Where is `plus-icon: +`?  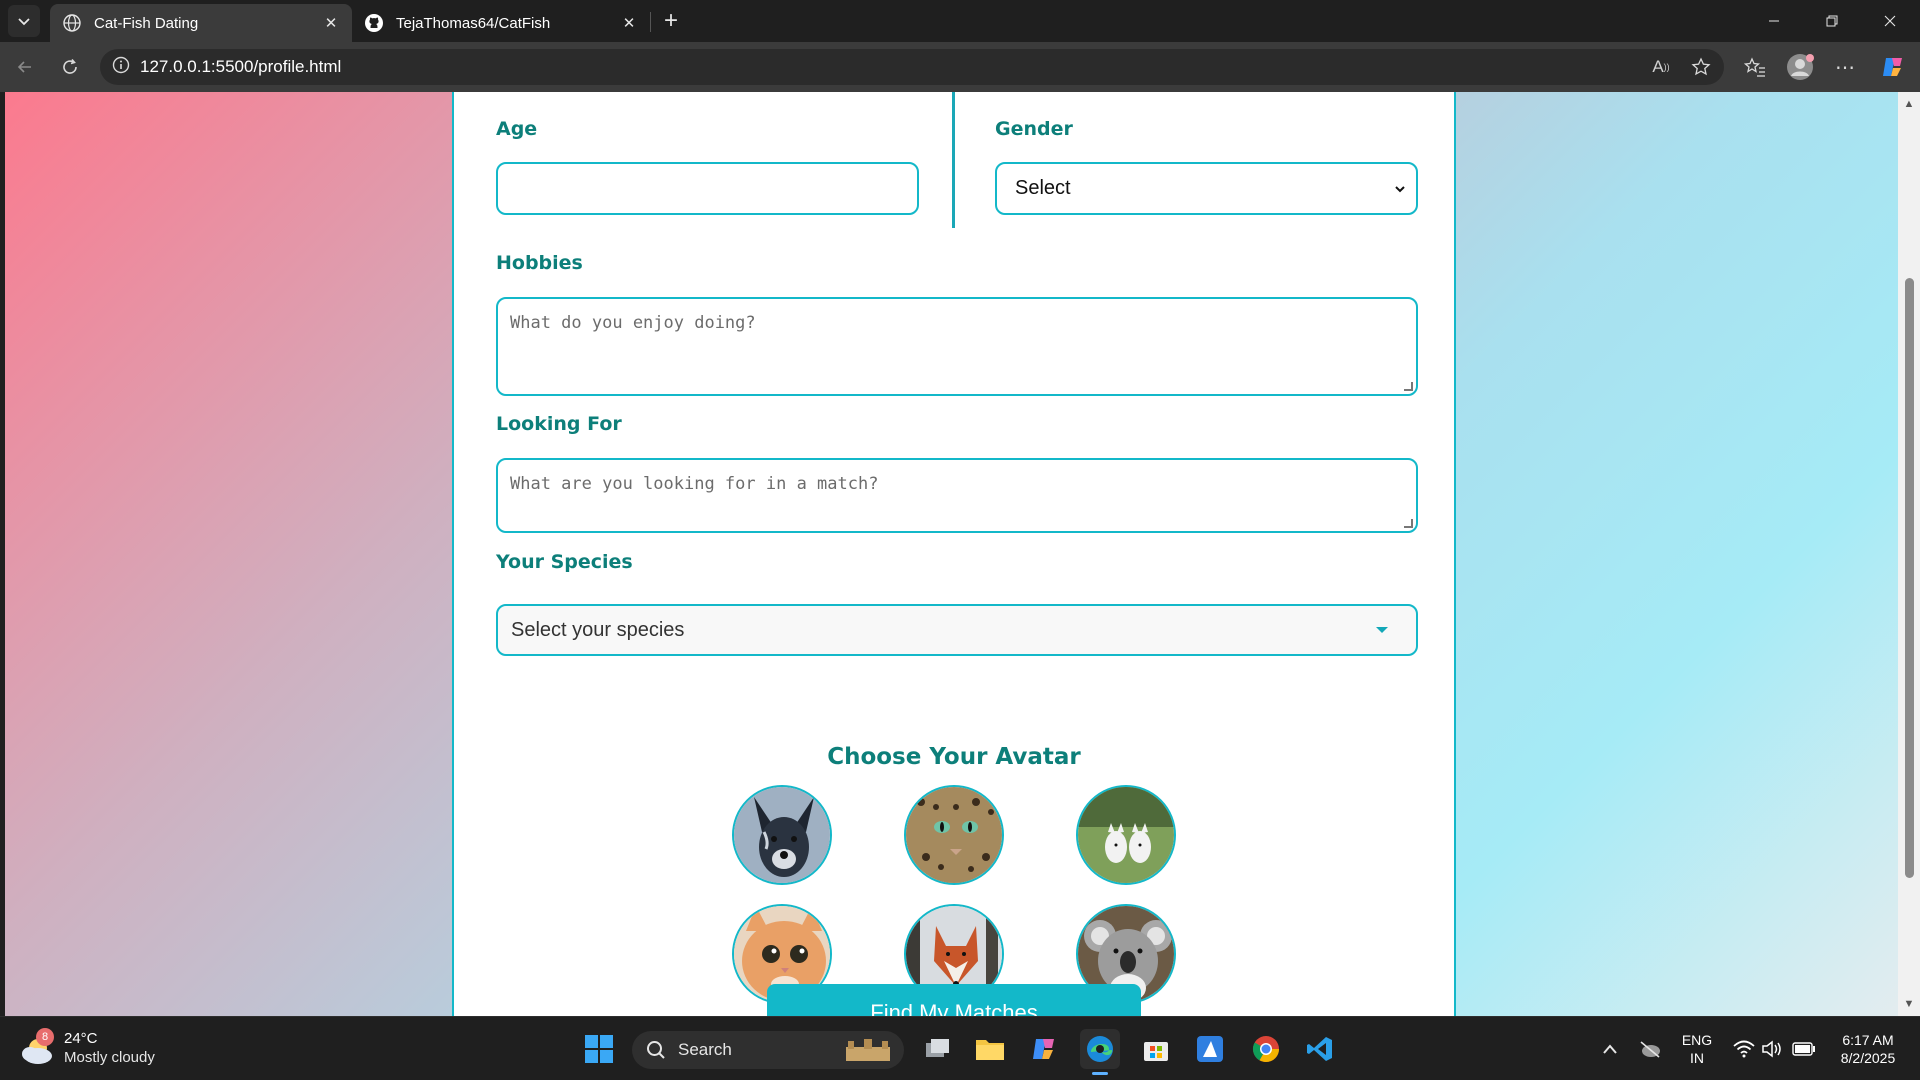
plus-icon: + is located at coordinates (670, 20).